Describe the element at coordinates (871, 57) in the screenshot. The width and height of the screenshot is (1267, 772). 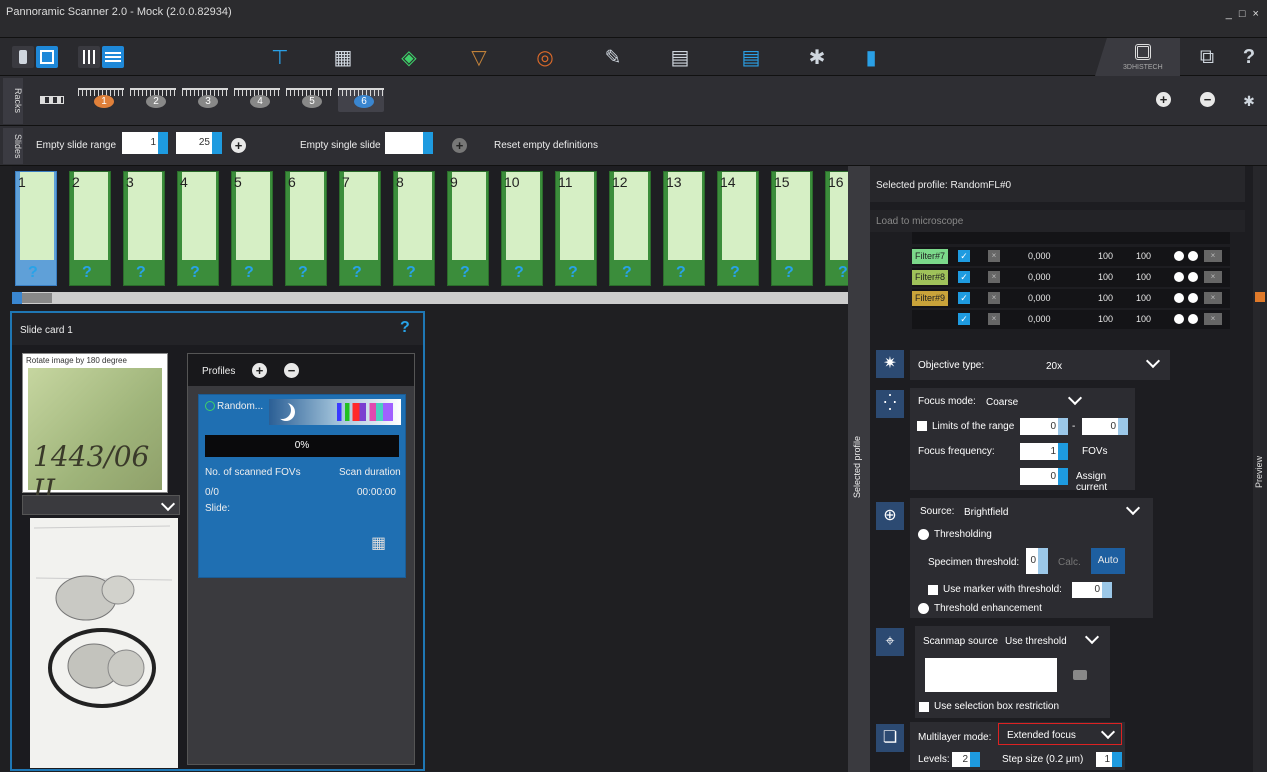
I see `device-icon: ▮` at that location.